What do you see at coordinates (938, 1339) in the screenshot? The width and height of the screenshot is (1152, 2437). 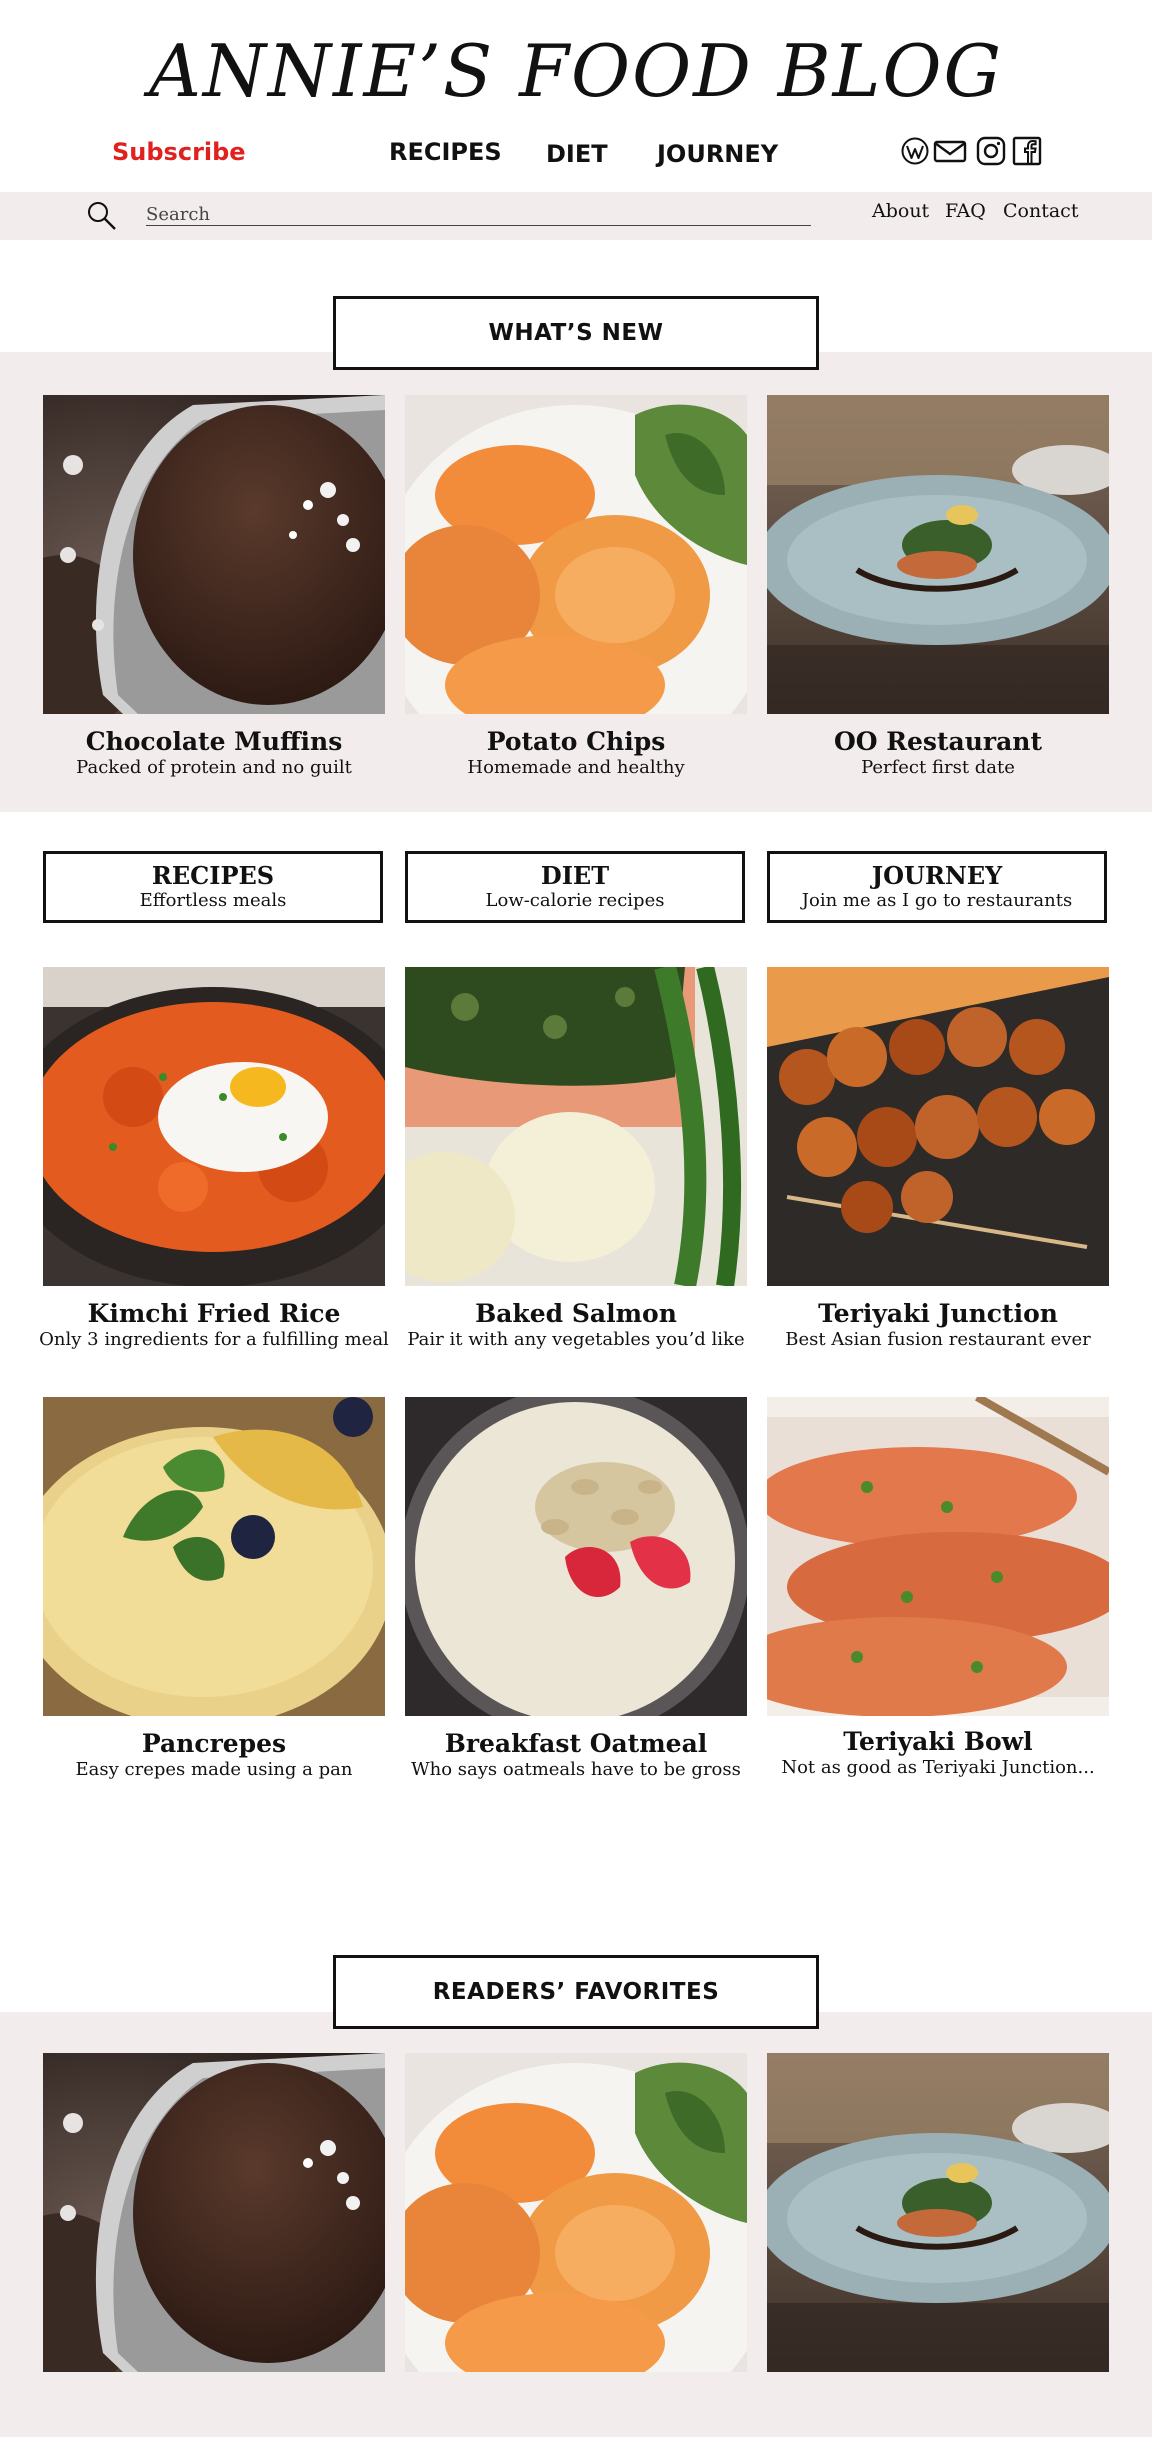 I see `card-subtitle: Best Asian fusion restaurant ever` at bounding box center [938, 1339].